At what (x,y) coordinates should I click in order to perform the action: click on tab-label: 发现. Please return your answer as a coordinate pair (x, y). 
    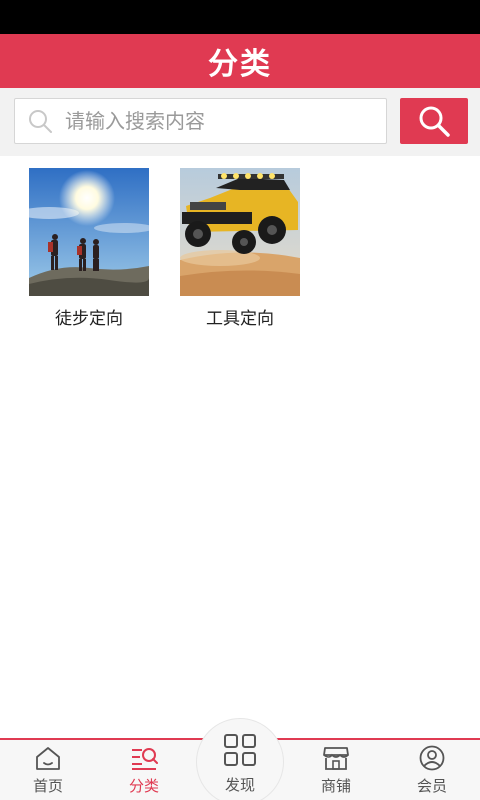
    Looking at the image, I should click on (239, 785).